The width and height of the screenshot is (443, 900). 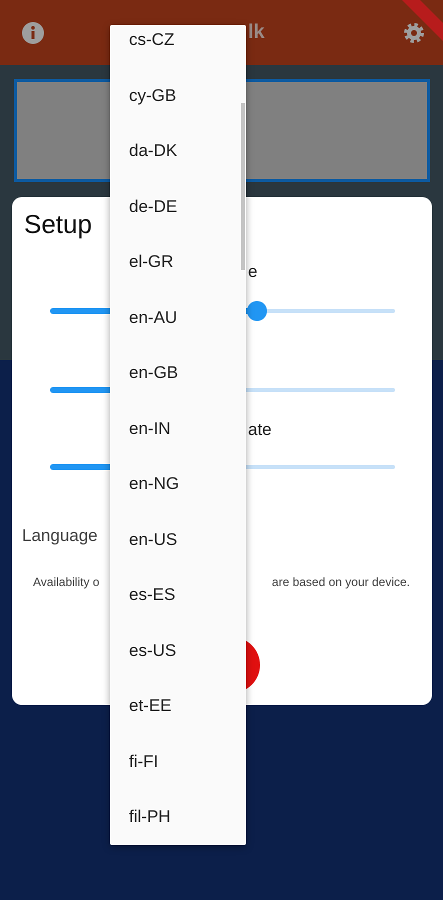 What do you see at coordinates (260, 430) in the screenshot?
I see `slider-label: ate` at bounding box center [260, 430].